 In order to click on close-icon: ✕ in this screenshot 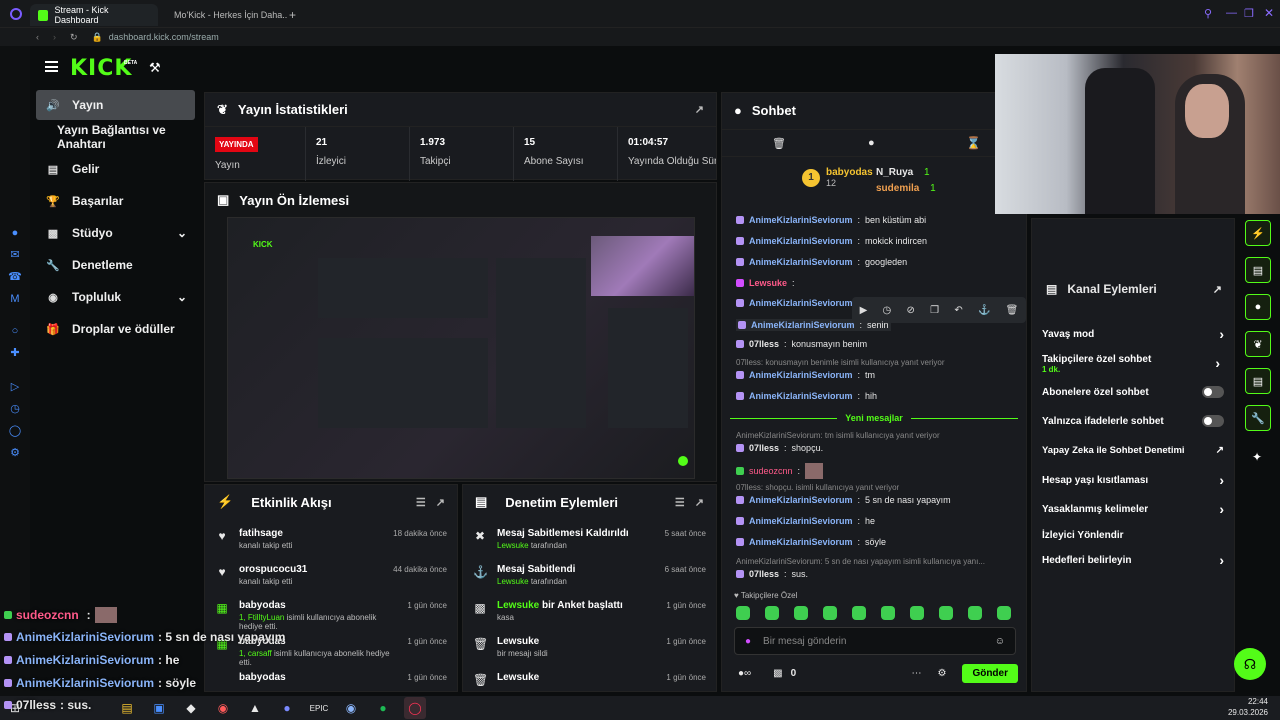, I will do `click(1269, 13)`.